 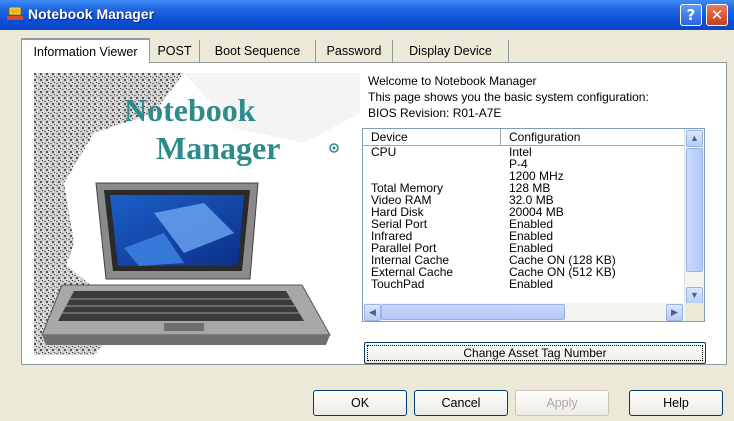 What do you see at coordinates (354, 51) in the screenshot?
I see `tab-password: Password` at bounding box center [354, 51].